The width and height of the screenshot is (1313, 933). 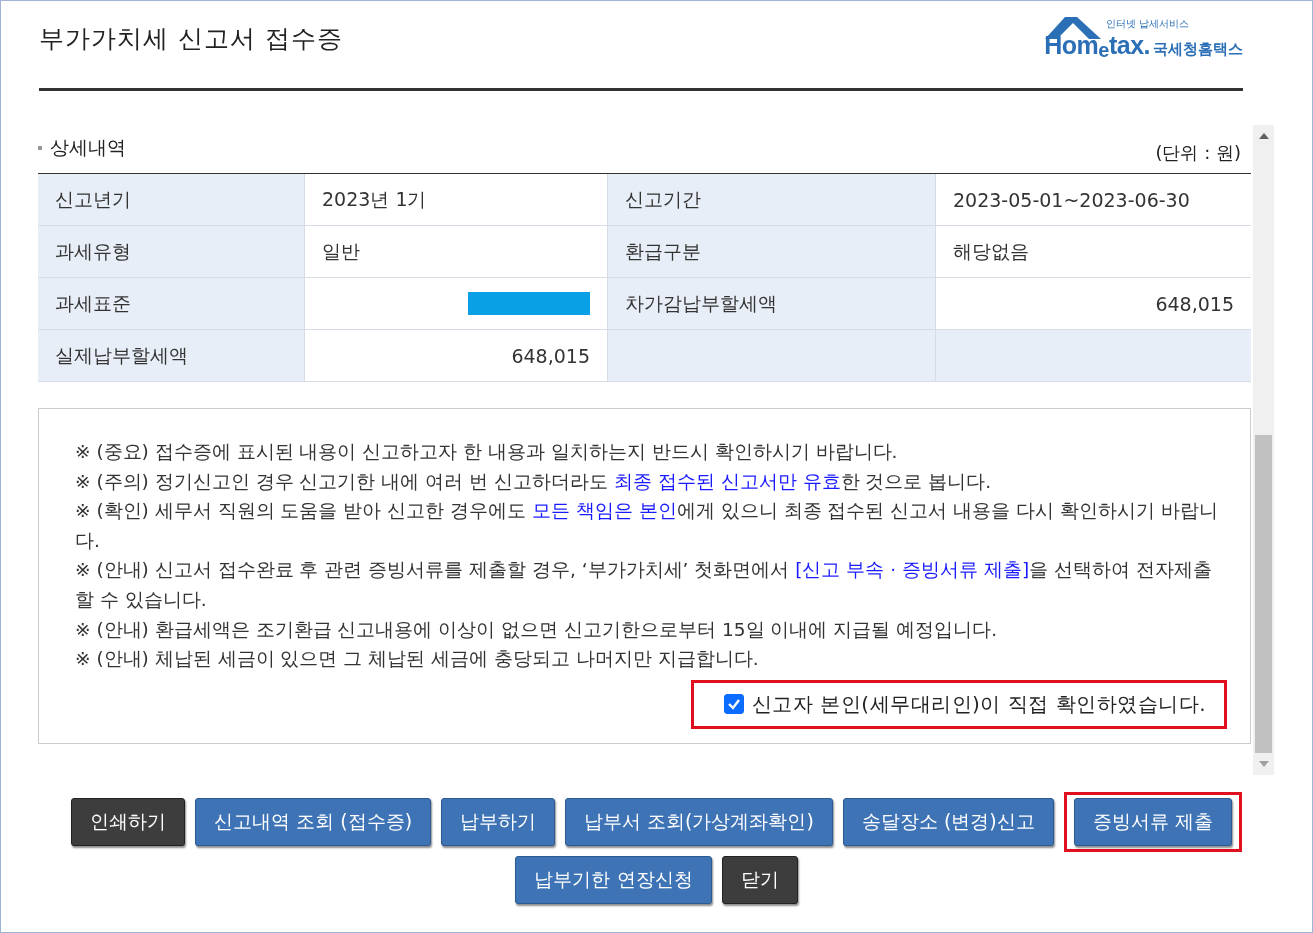 What do you see at coordinates (1263, 764) in the screenshot?
I see `scroll-down-icon` at bounding box center [1263, 764].